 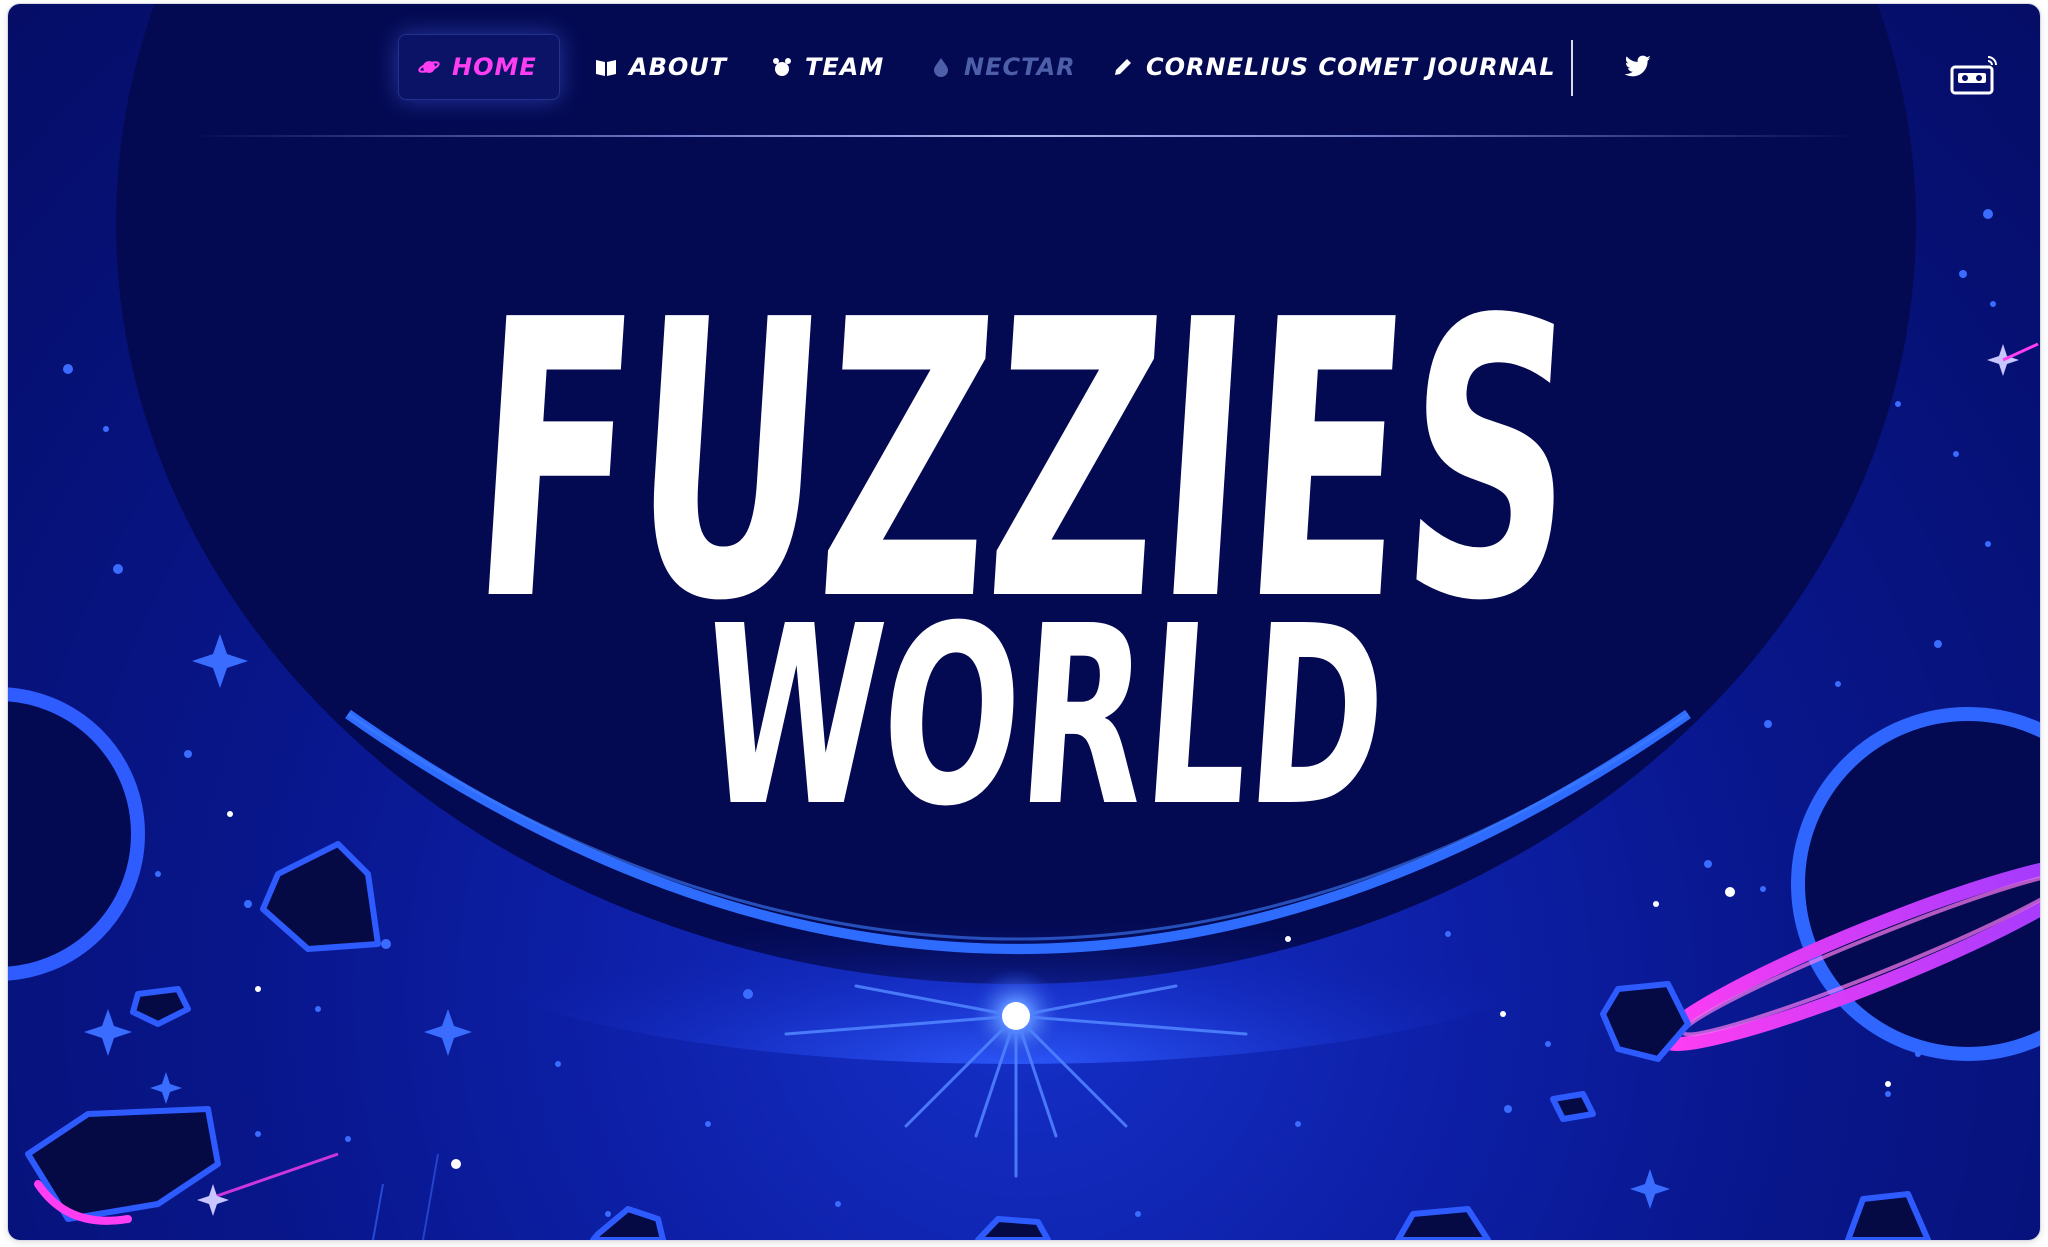 What do you see at coordinates (678, 67) in the screenshot?
I see `nav-item-label: ABOUT` at bounding box center [678, 67].